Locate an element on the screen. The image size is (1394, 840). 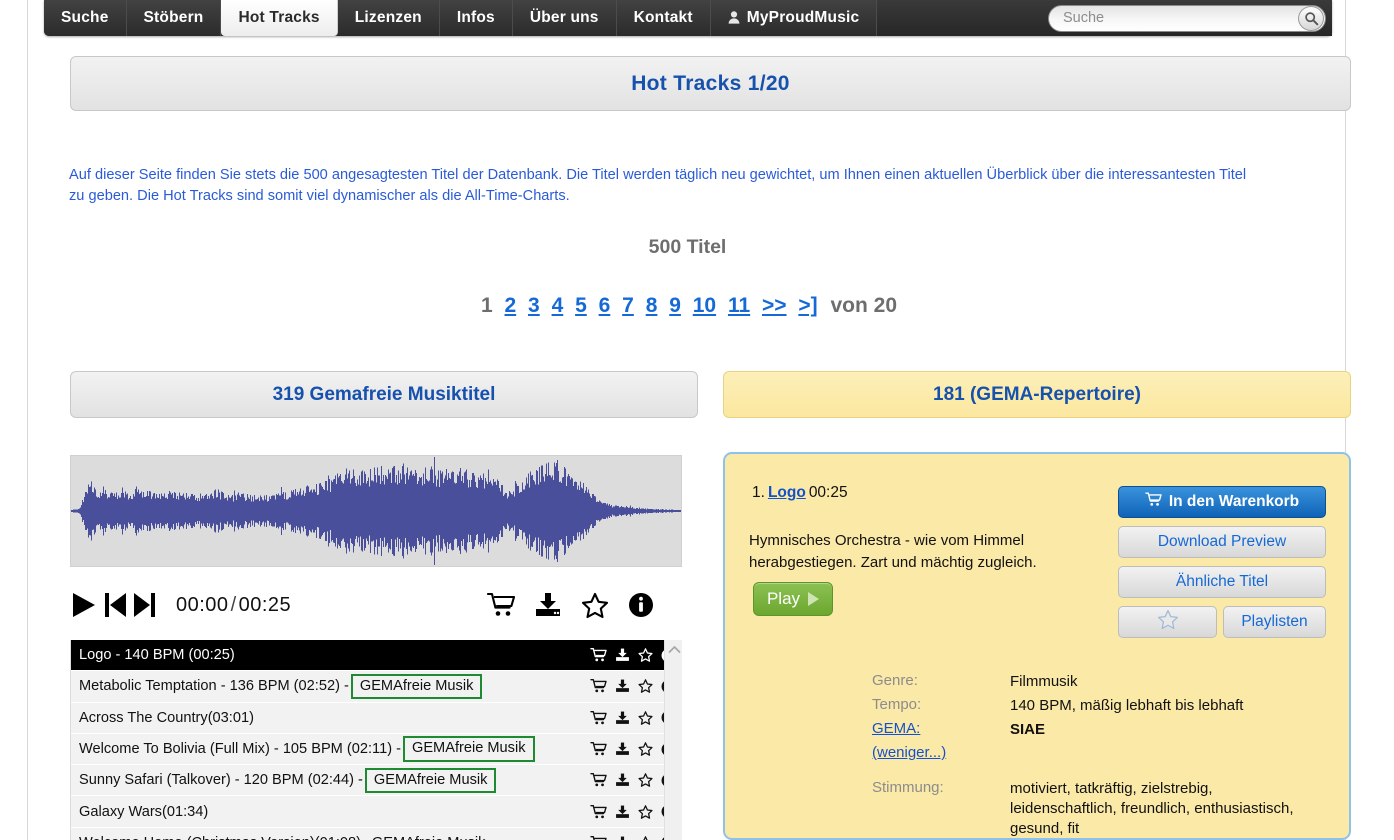
section-header-label: 181 (GEMA-Repertoire) is located at coordinates (1037, 394).